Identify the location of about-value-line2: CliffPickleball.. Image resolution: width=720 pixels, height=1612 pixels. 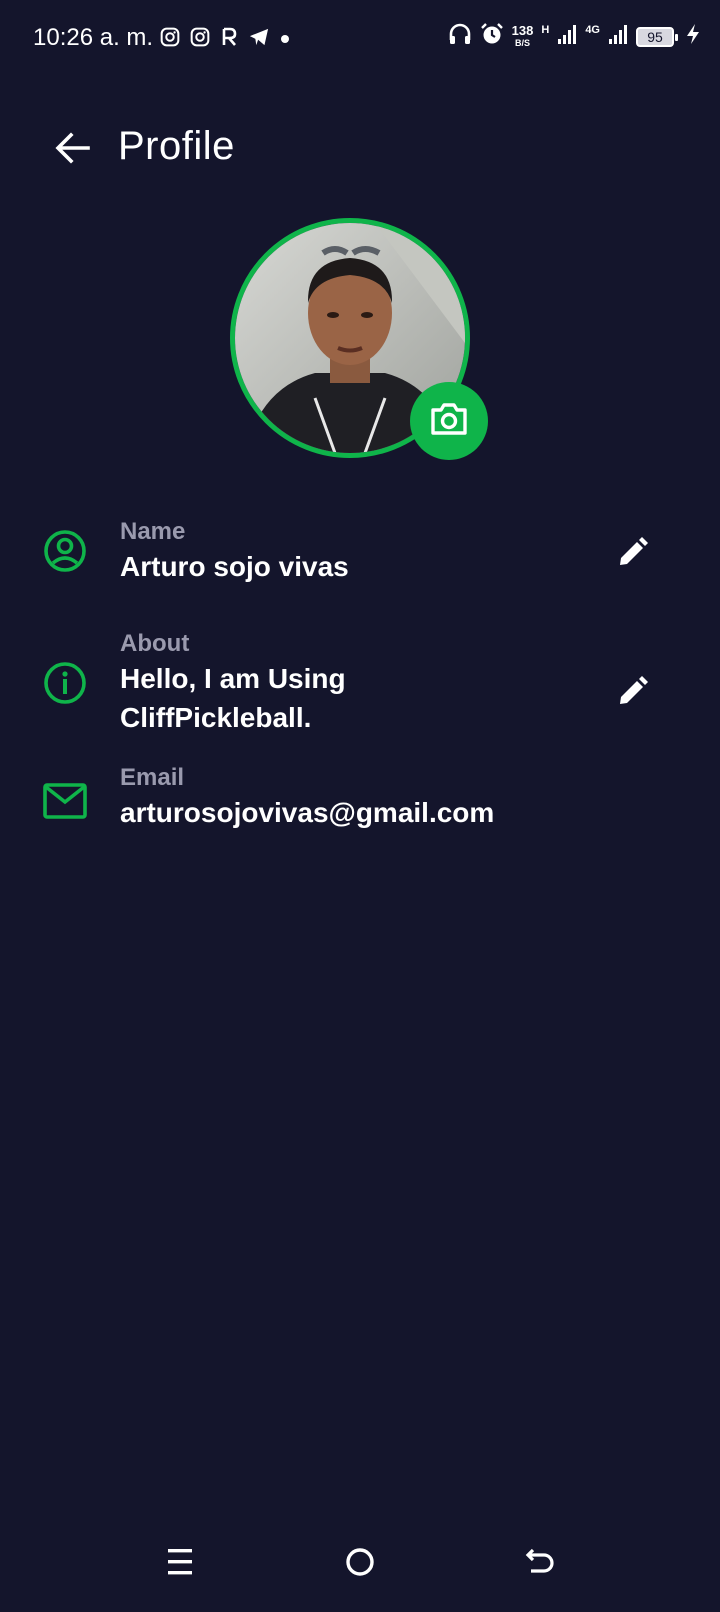
(216, 717).